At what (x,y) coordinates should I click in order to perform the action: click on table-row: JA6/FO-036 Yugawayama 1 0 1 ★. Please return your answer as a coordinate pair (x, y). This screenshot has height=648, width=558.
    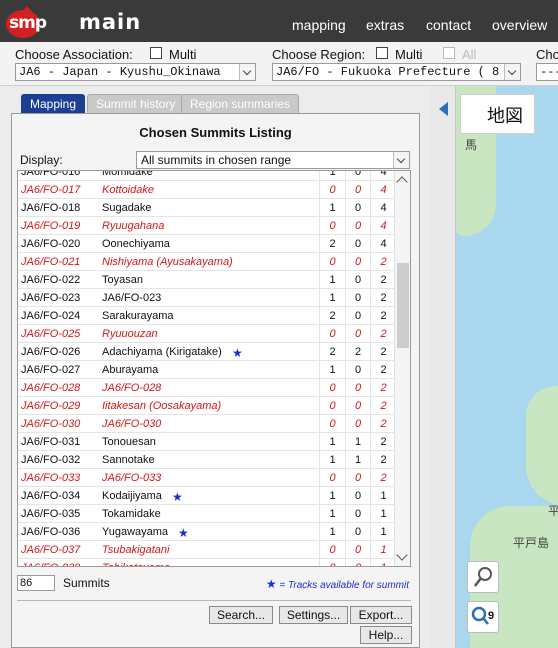
    Looking at the image, I should click on (207, 532).